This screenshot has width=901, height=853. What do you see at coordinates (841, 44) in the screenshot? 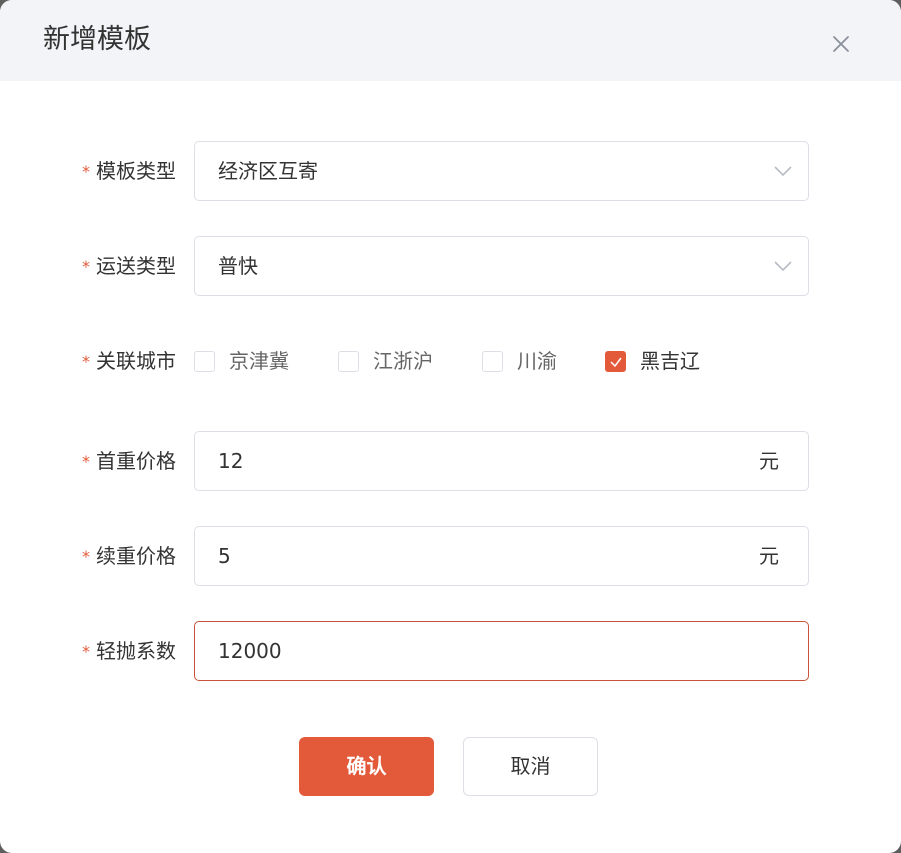
I see `close-icon` at bounding box center [841, 44].